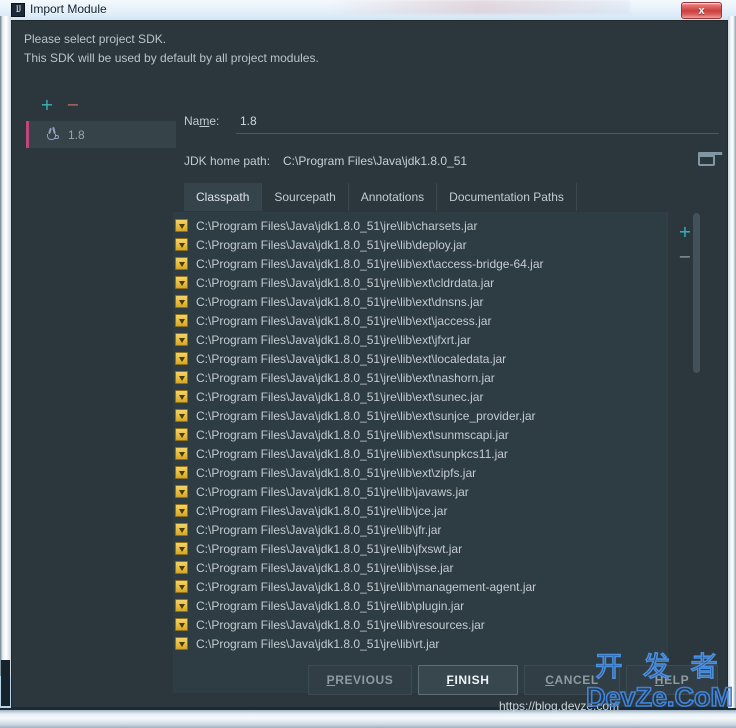 This screenshot has width=736, height=728. What do you see at coordinates (701, 10) in the screenshot?
I see `close-button: x` at bounding box center [701, 10].